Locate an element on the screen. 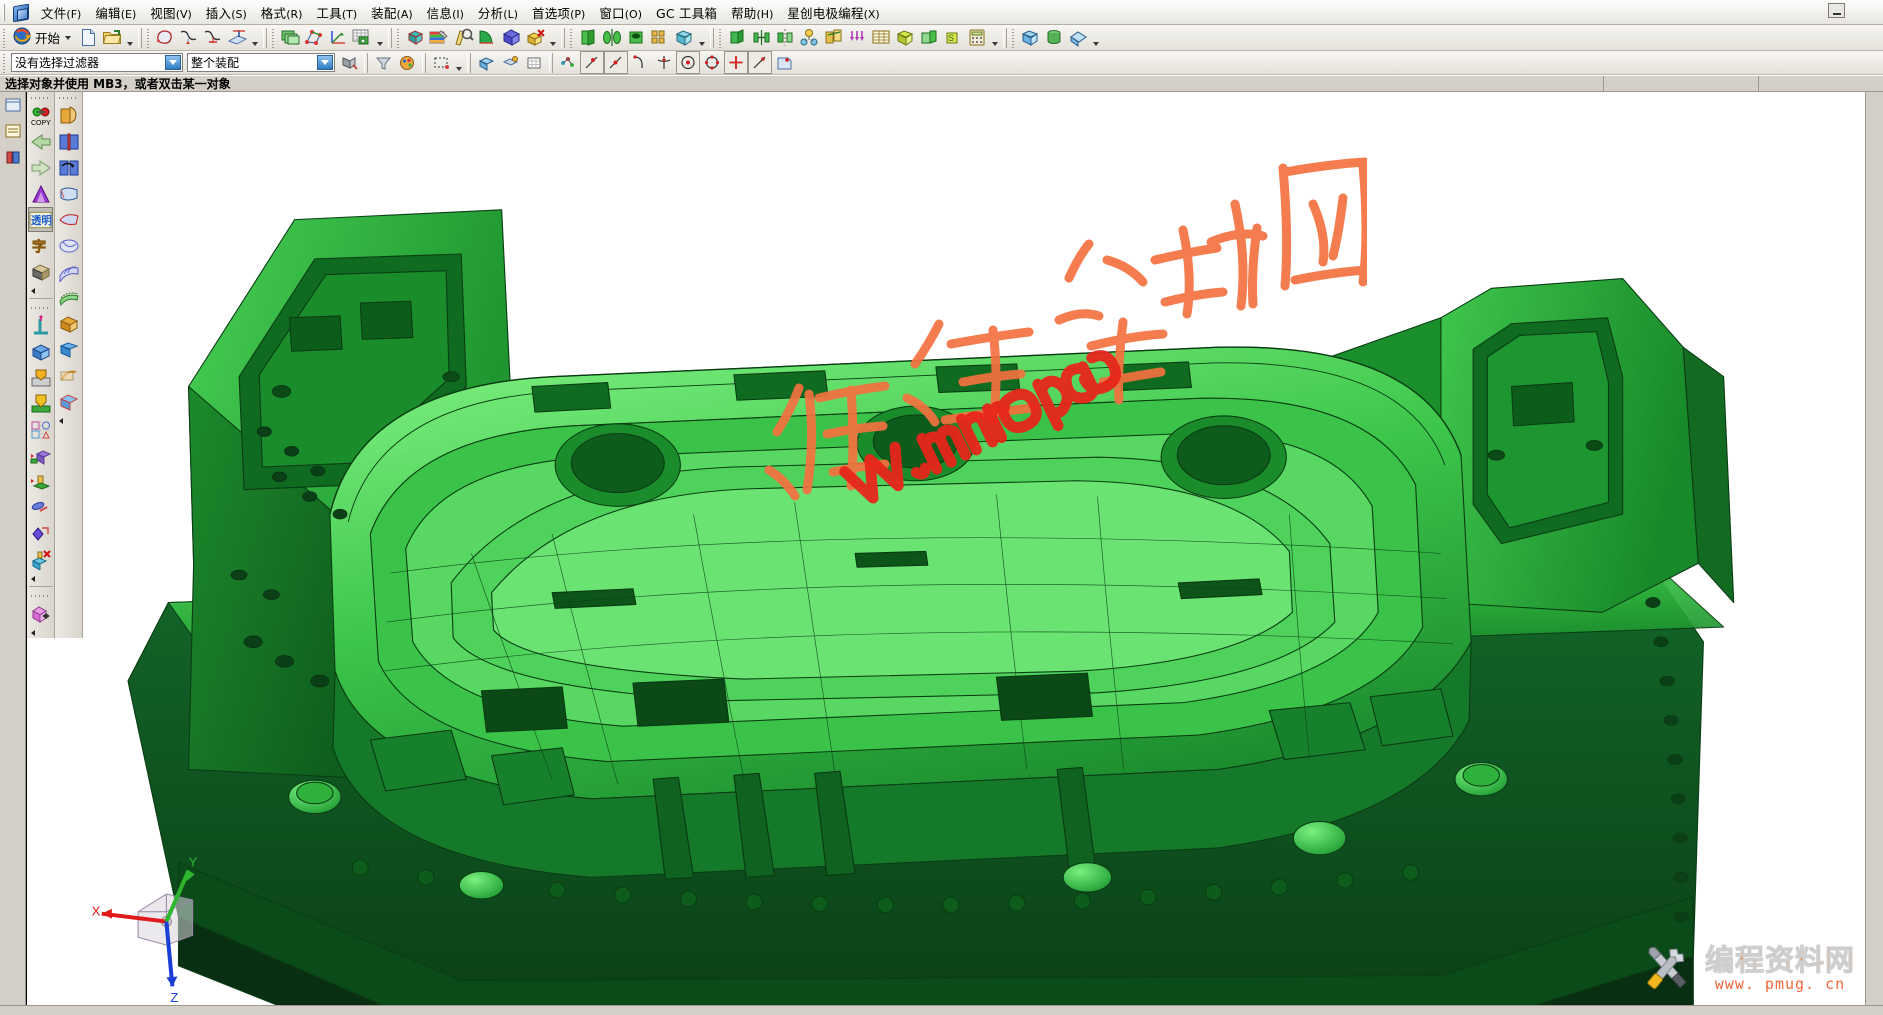  transparency-button: 透明 is located at coordinates (40, 219).